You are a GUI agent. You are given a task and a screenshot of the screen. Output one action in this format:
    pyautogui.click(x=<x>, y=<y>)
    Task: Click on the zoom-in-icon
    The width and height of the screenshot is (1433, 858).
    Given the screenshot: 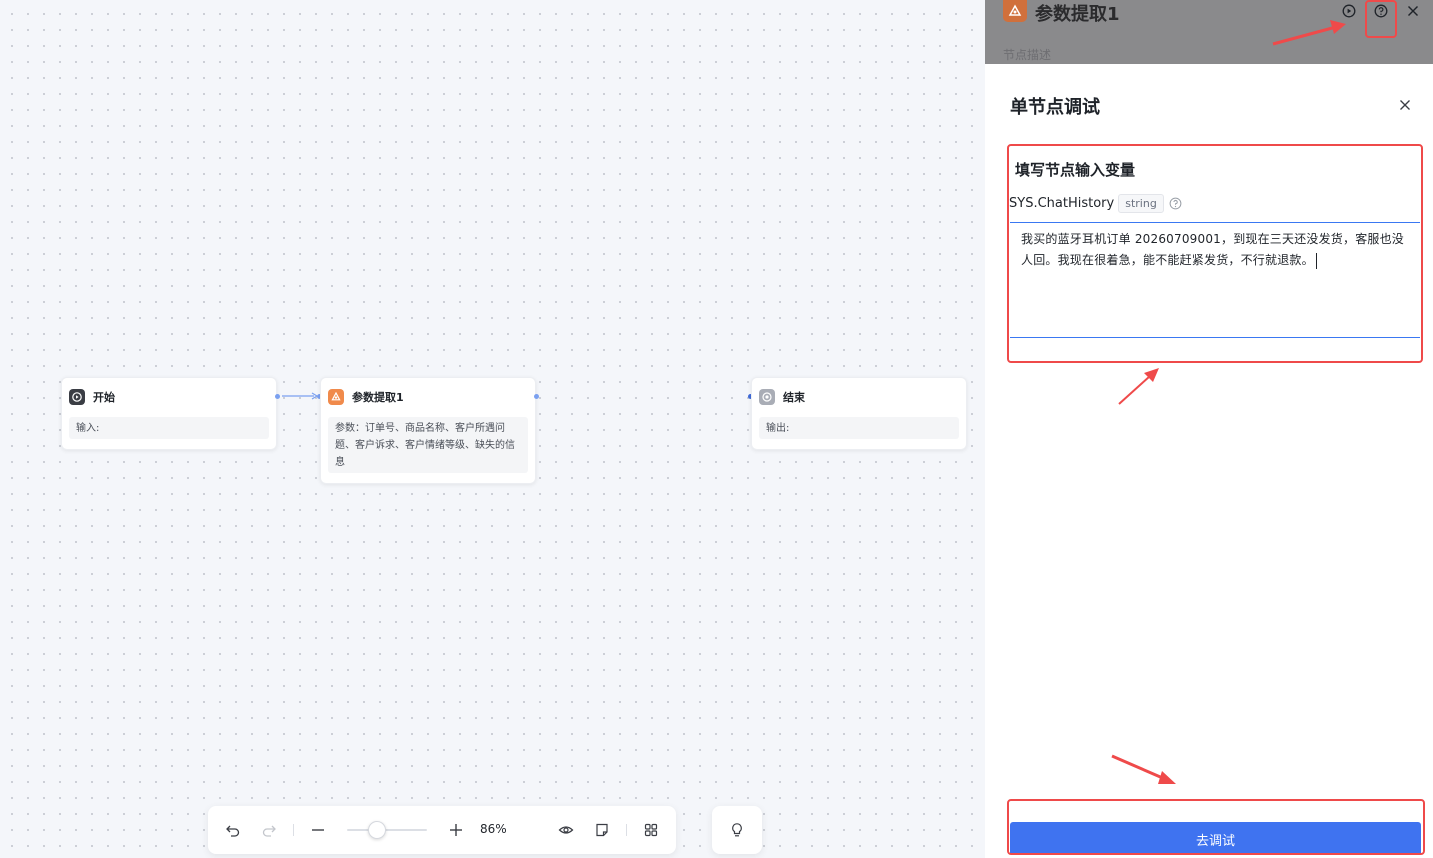 What is the action you would take?
    pyautogui.click(x=456, y=830)
    